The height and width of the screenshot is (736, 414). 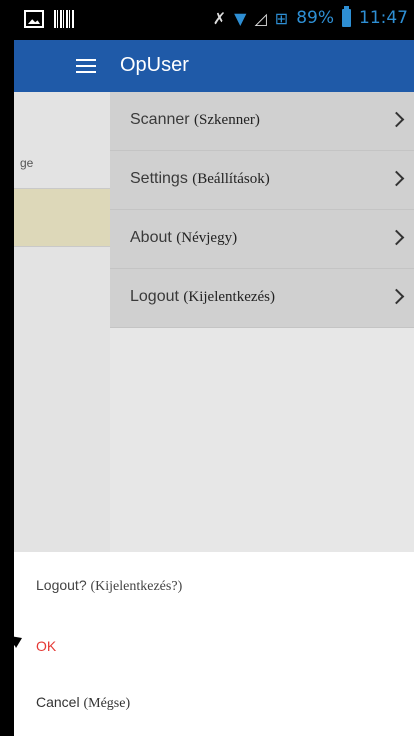 What do you see at coordinates (262, 121) in the screenshot?
I see `menu-item-scanner: Scanner (Szkenner)` at bounding box center [262, 121].